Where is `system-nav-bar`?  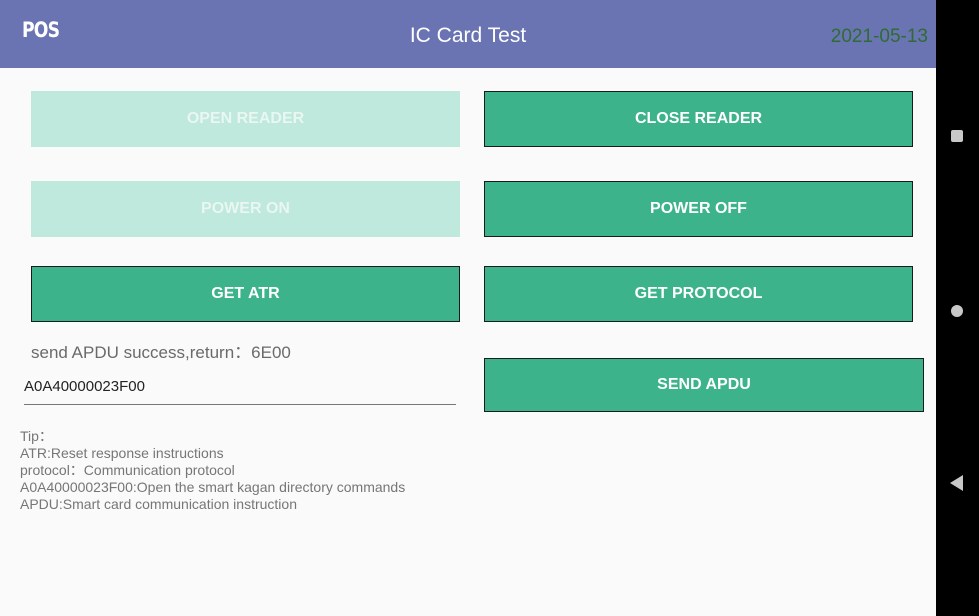 system-nav-bar is located at coordinates (957, 308).